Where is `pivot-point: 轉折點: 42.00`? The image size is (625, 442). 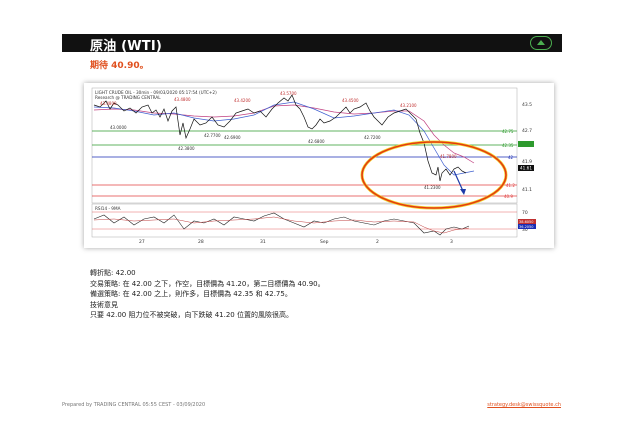
pivot-point: 轉折點: 42.00 is located at coordinates (113, 273).